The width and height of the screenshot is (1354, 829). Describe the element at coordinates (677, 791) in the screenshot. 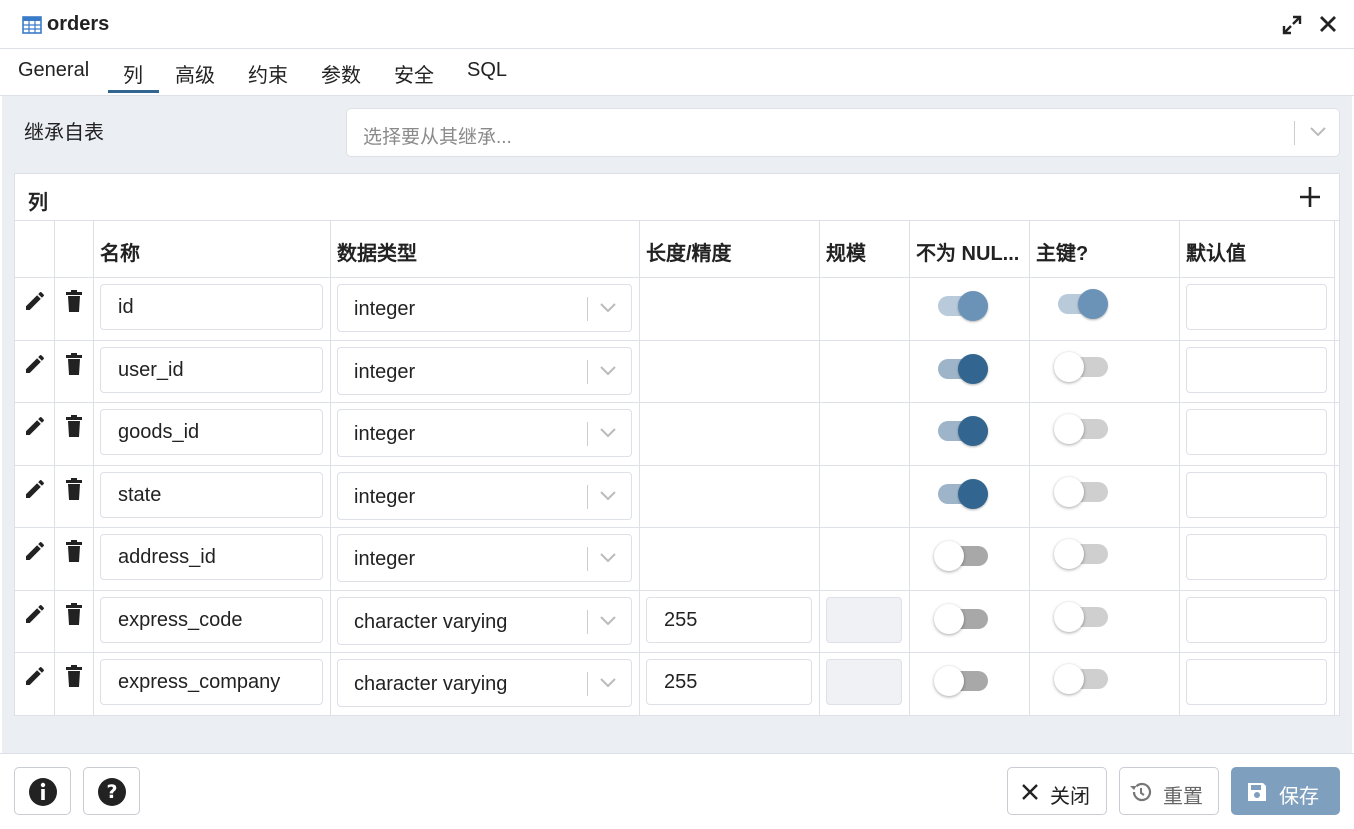

I see `dialog-footer: ? 关闭 重置 保存` at that location.